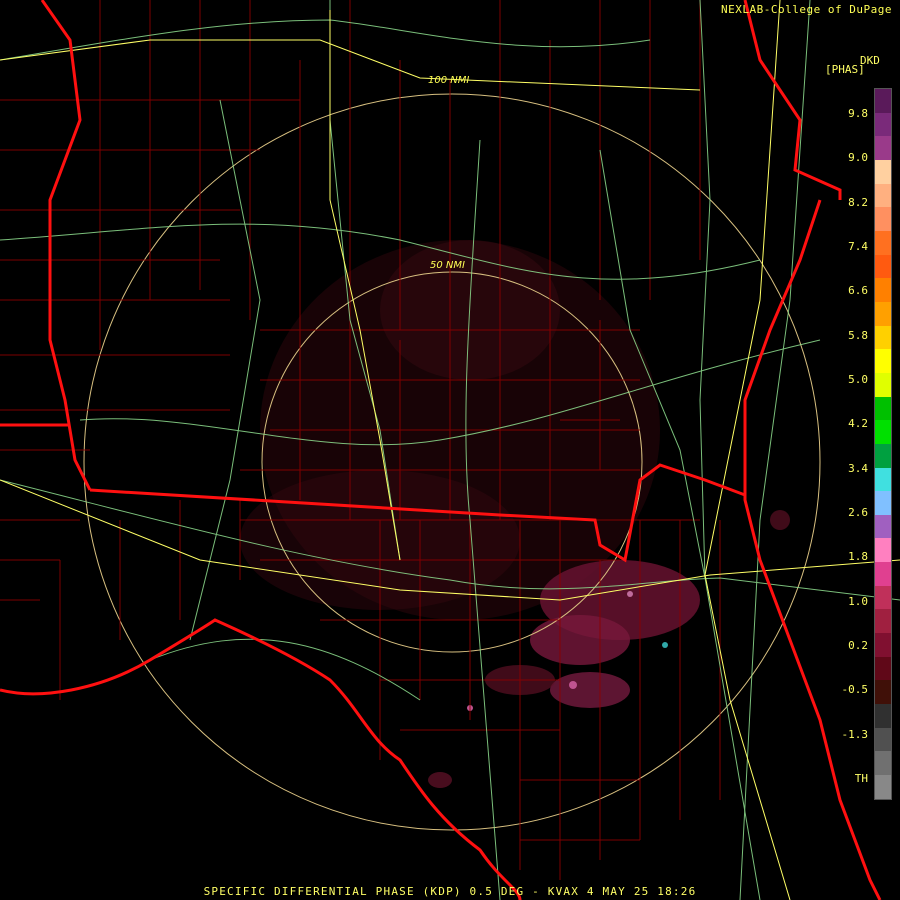 This screenshot has width=900, height=900. I want to click on legend-tick: -0.5, so click(855, 690).